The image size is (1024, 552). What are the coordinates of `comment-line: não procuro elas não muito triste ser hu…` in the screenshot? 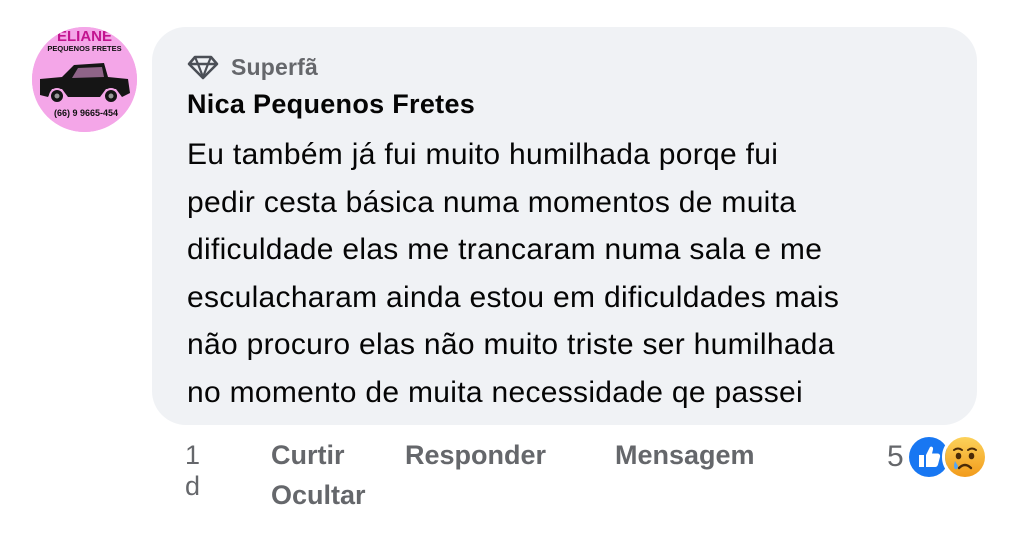 It's located at (511, 344).